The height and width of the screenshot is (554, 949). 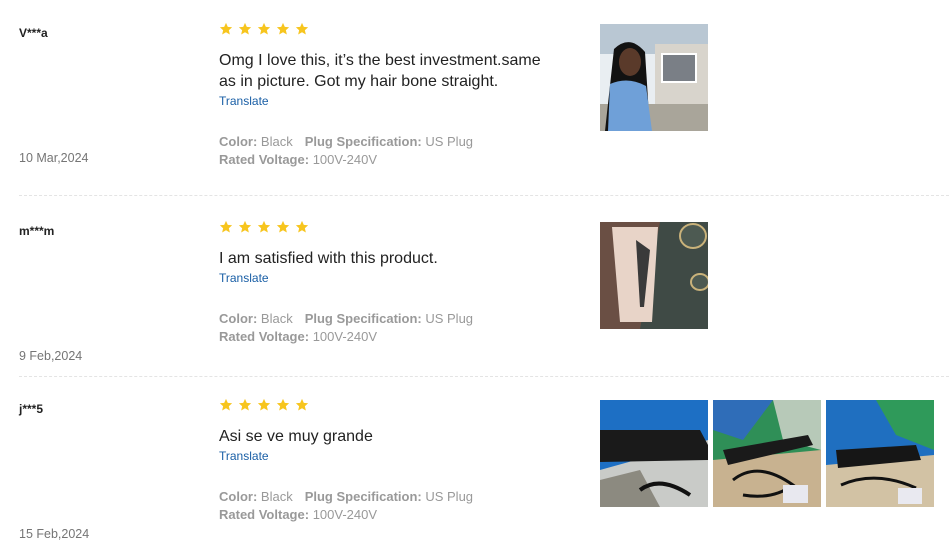 I want to click on review-date: 9 Feb,2024, so click(x=51, y=356).